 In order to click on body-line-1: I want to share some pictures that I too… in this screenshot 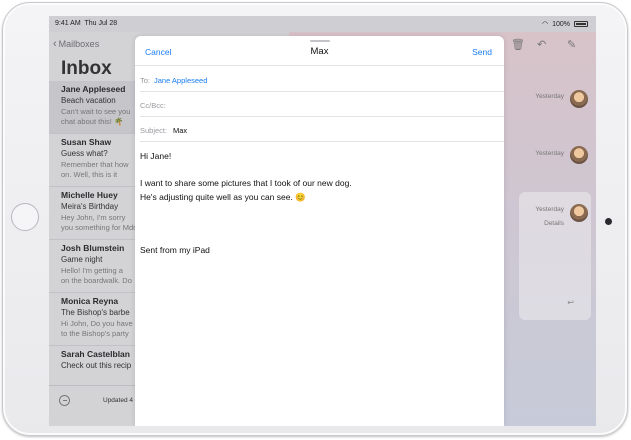, I will do `click(246, 183)`.